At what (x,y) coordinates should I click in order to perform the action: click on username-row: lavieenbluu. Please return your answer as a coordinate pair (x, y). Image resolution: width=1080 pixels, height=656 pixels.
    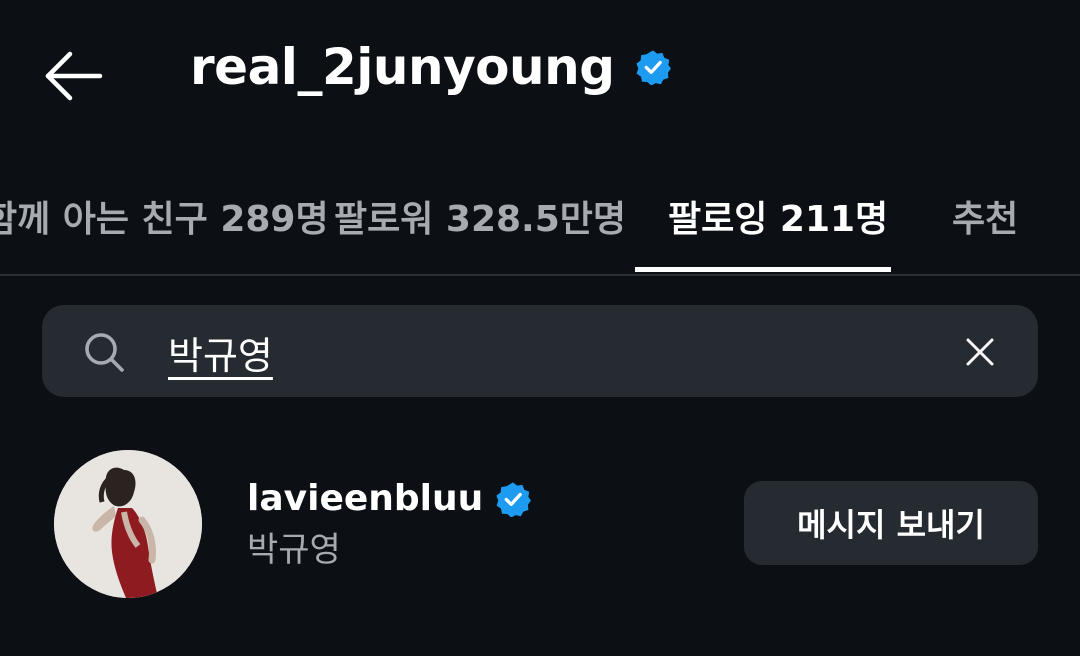
    Looking at the image, I should click on (389, 498).